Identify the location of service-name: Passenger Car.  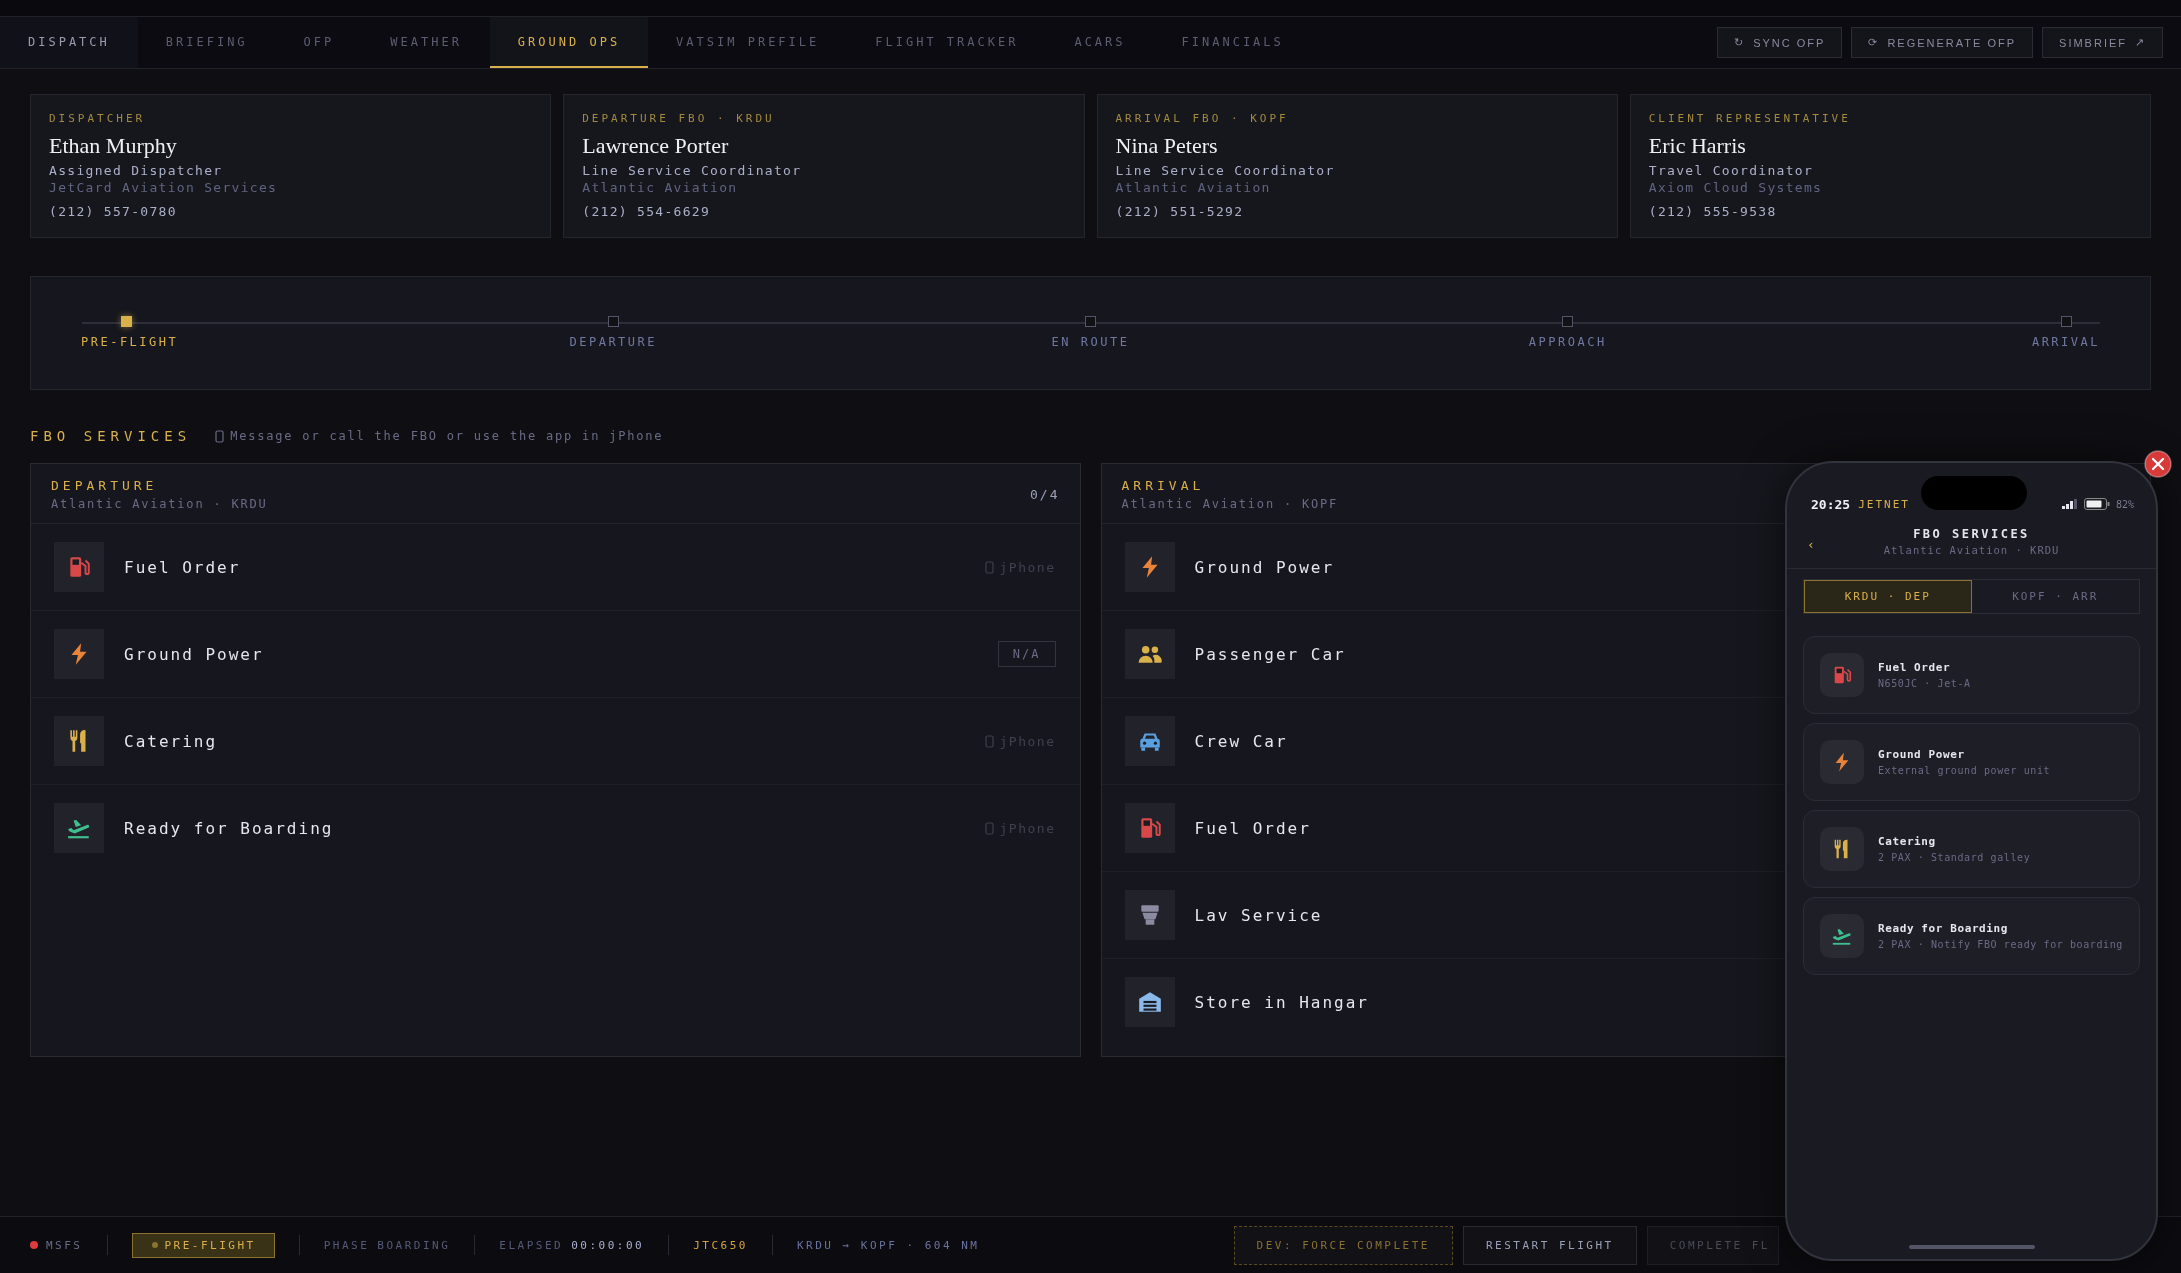
(1270, 654).